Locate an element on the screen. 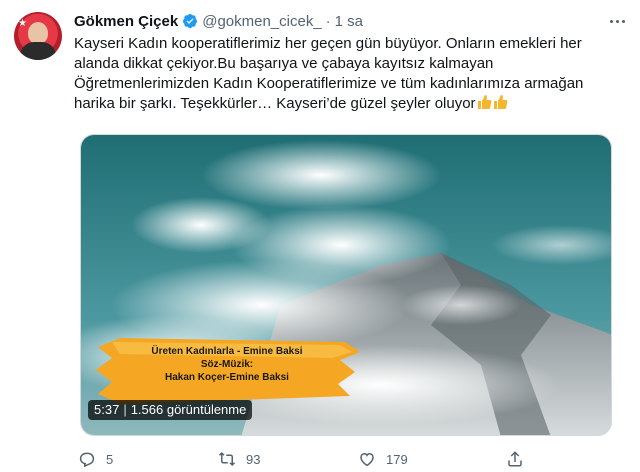 This screenshot has height=472, width=640. video-stats-badge: 5:37 | 1.566 görüntülenme is located at coordinates (170, 410).